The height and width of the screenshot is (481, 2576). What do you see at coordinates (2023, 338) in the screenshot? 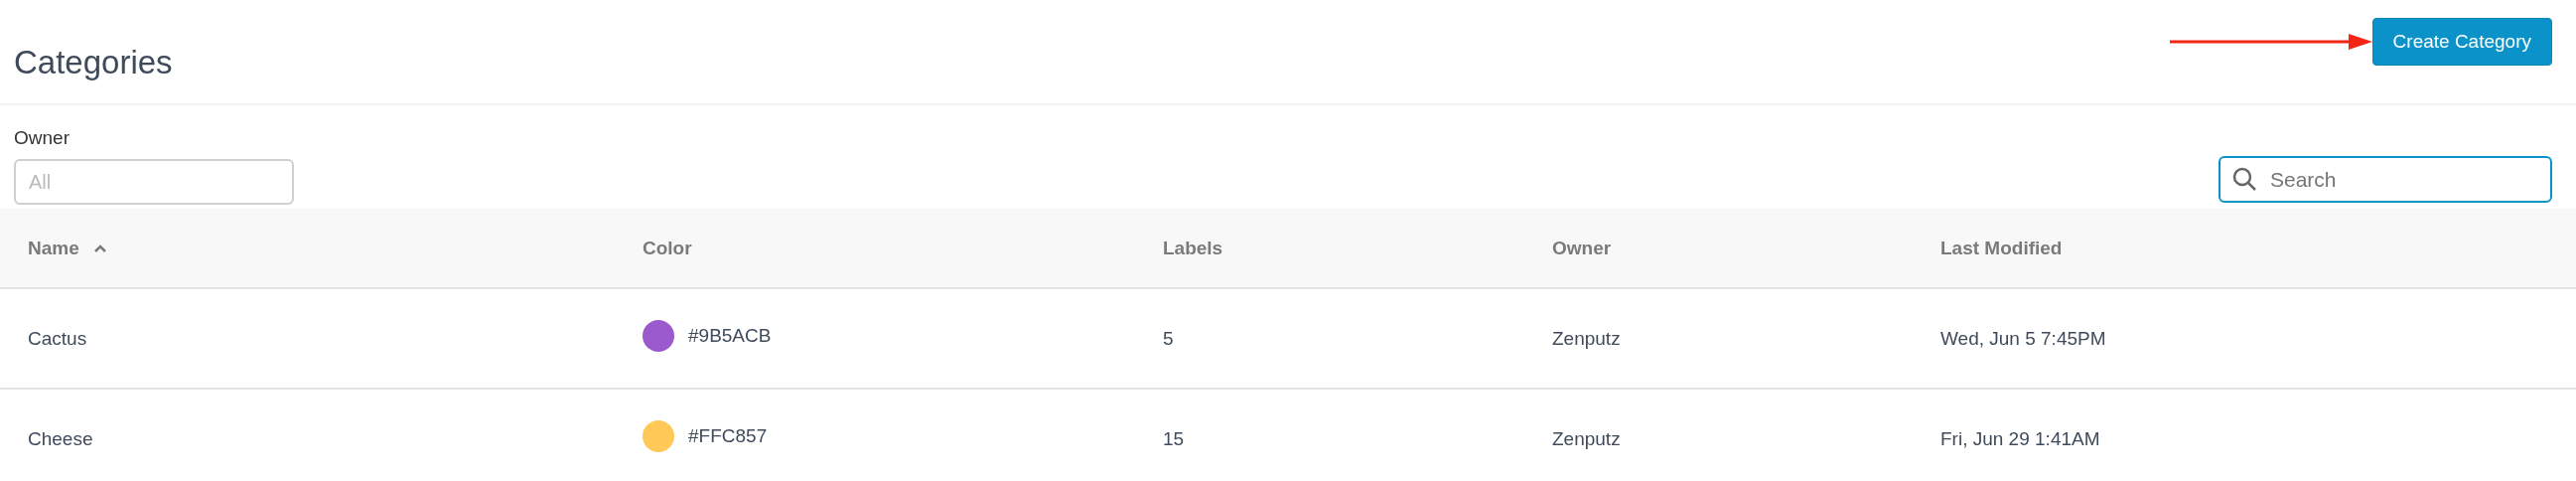
I see `table-cell: Wed, Jun 5 7:45PM` at bounding box center [2023, 338].